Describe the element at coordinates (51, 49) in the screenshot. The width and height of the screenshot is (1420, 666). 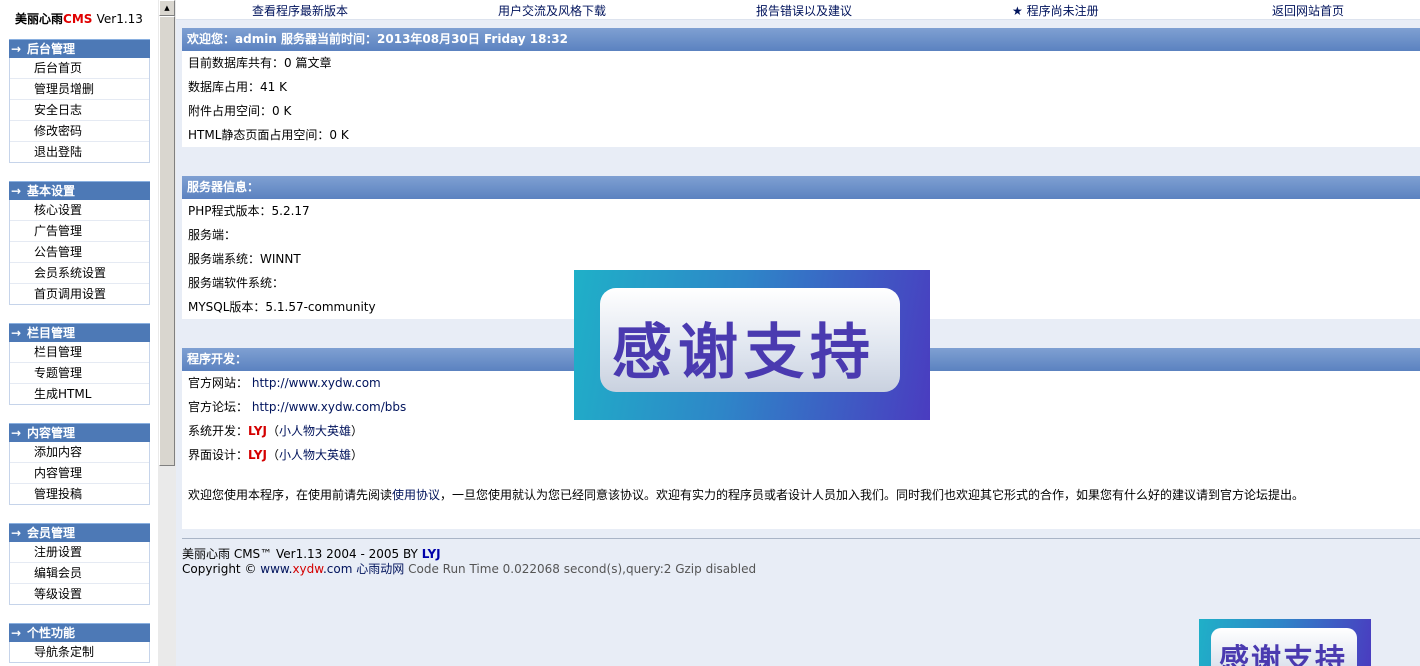
I see `menu-group-title: 后台管理` at that location.